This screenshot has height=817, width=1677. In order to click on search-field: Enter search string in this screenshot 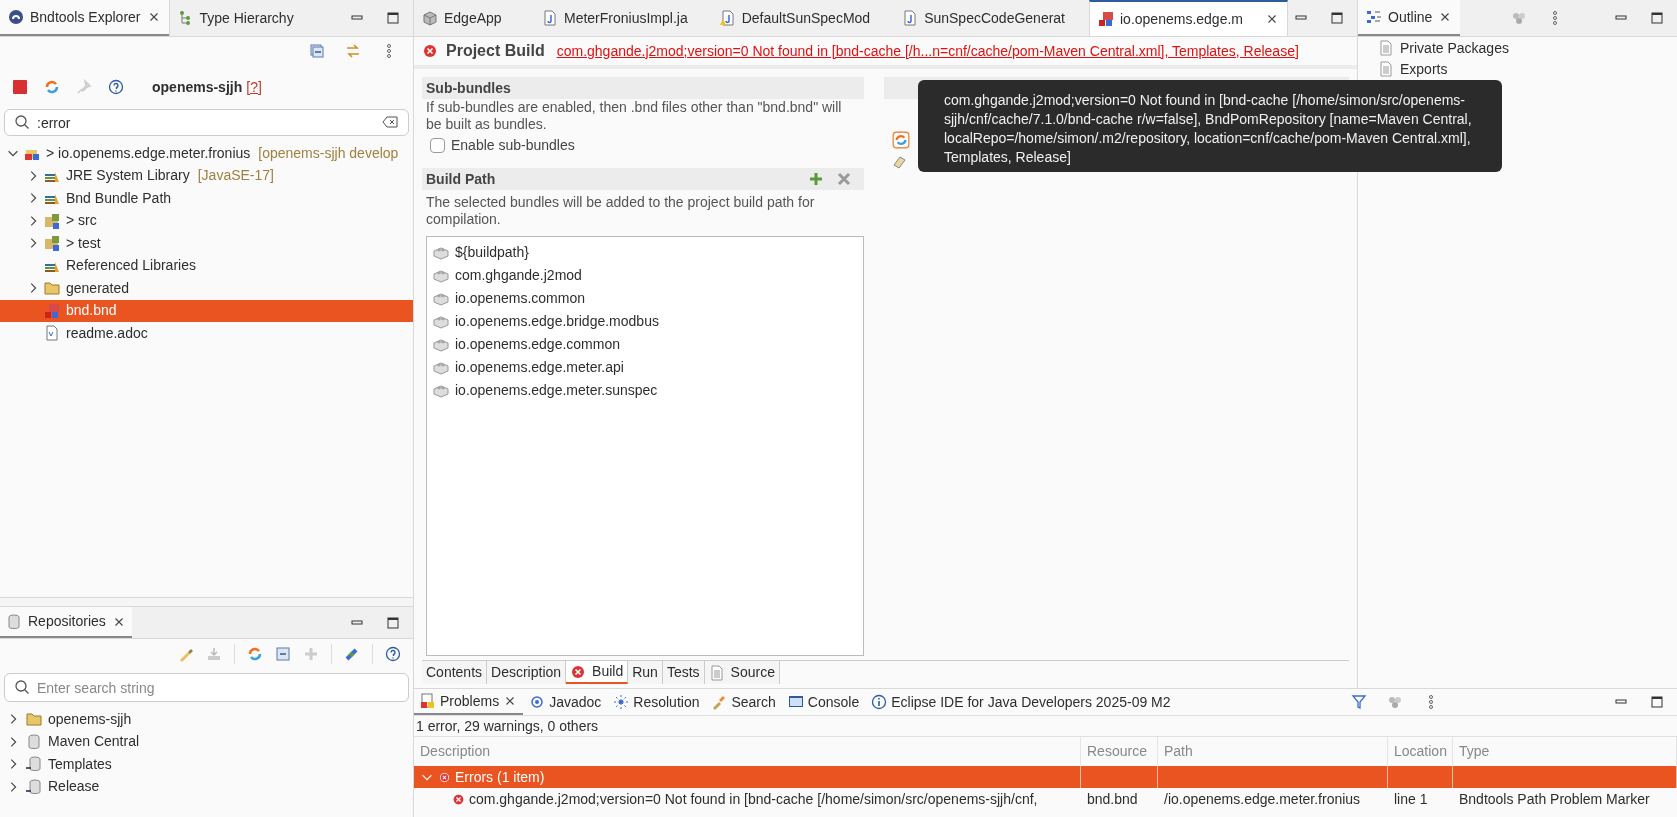, I will do `click(206, 687)`.